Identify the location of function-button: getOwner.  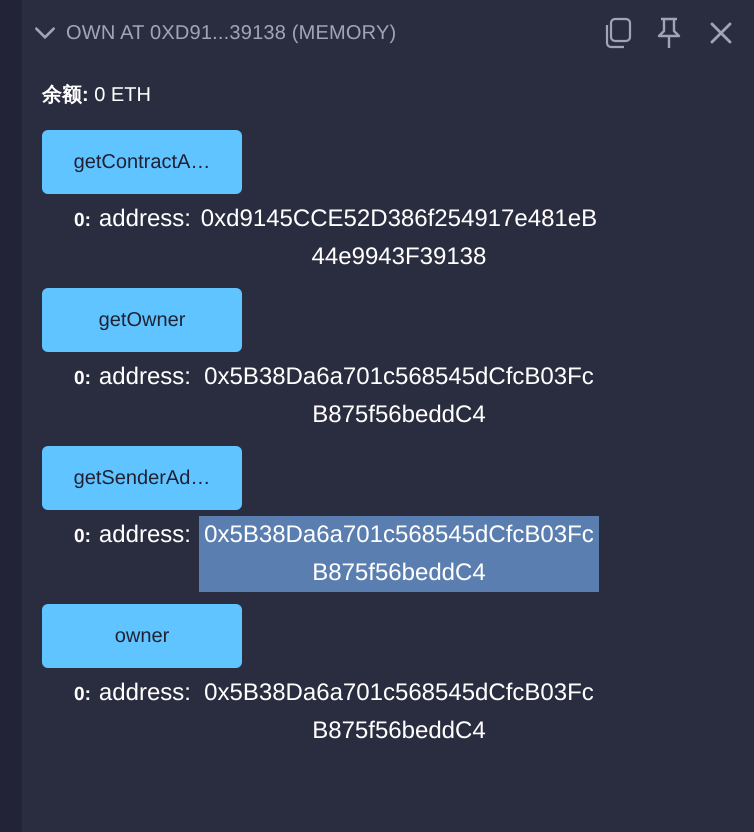
(142, 320).